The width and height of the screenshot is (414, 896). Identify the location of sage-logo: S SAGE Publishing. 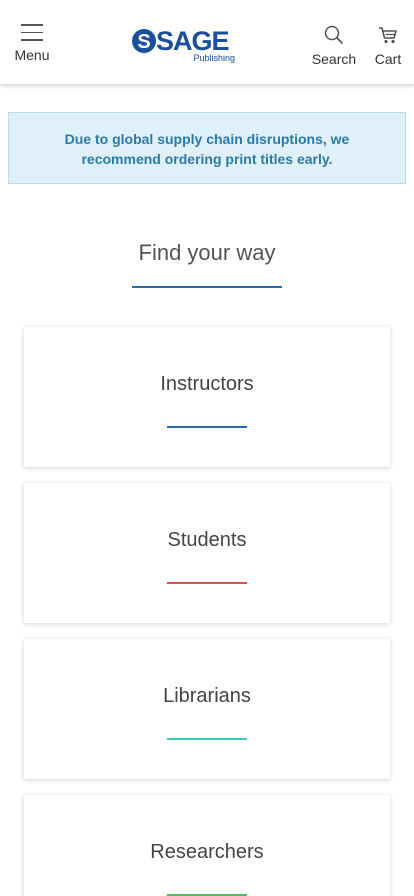
(185, 43).